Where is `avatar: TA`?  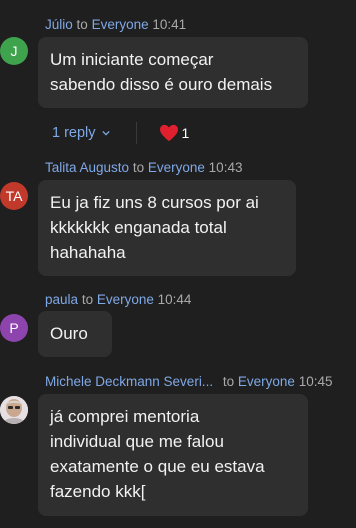 avatar: TA is located at coordinates (14, 196).